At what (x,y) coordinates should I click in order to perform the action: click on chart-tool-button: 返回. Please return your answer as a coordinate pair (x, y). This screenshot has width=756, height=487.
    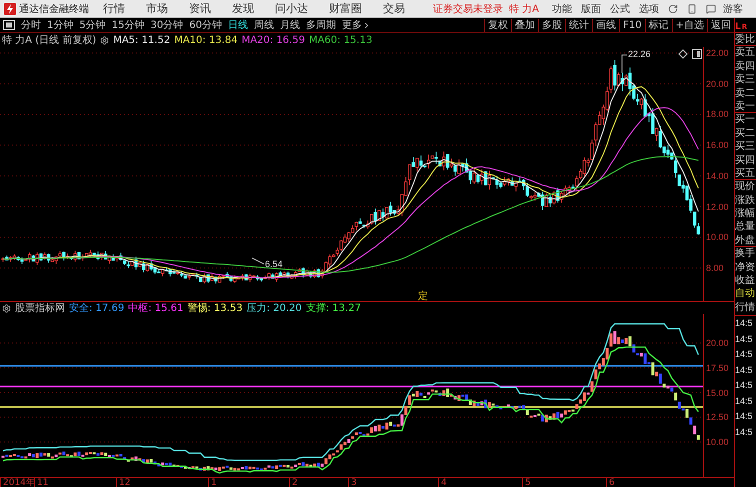
    Looking at the image, I should click on (720, 25).